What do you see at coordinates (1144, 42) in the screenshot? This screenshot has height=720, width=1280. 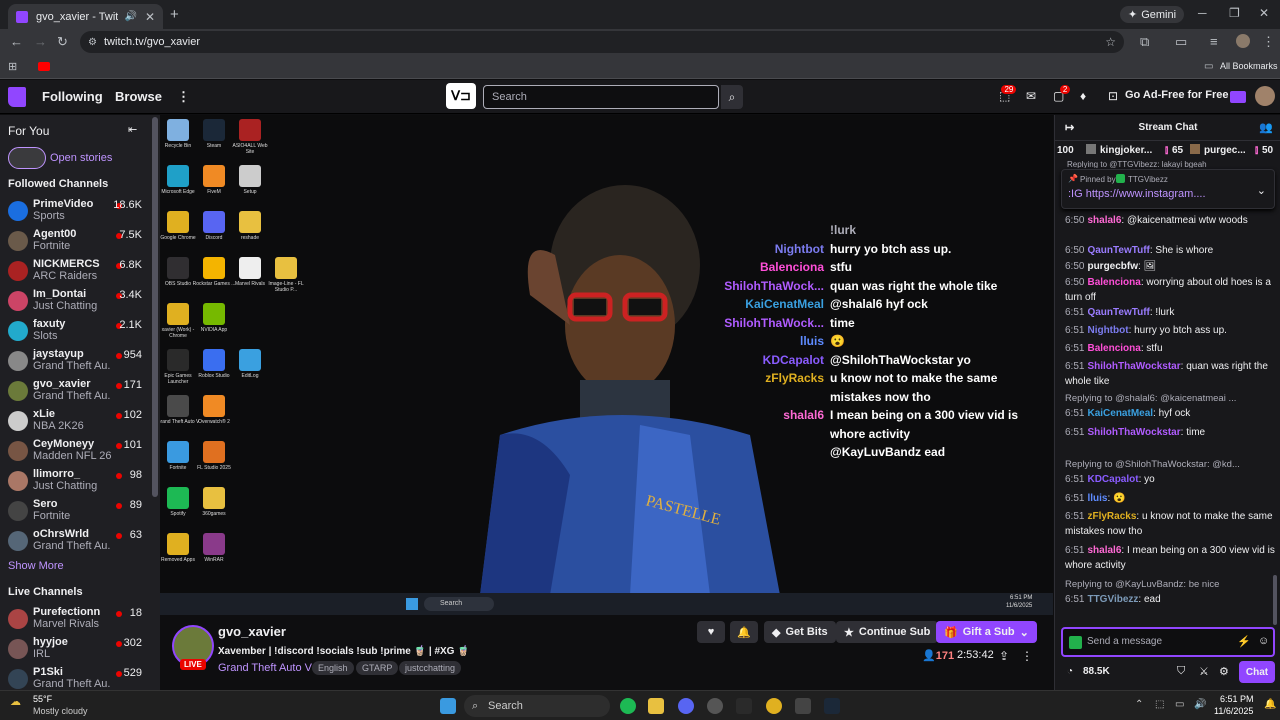 I see `extensions-icon: ⧉` at bounding box center [1144, 42].